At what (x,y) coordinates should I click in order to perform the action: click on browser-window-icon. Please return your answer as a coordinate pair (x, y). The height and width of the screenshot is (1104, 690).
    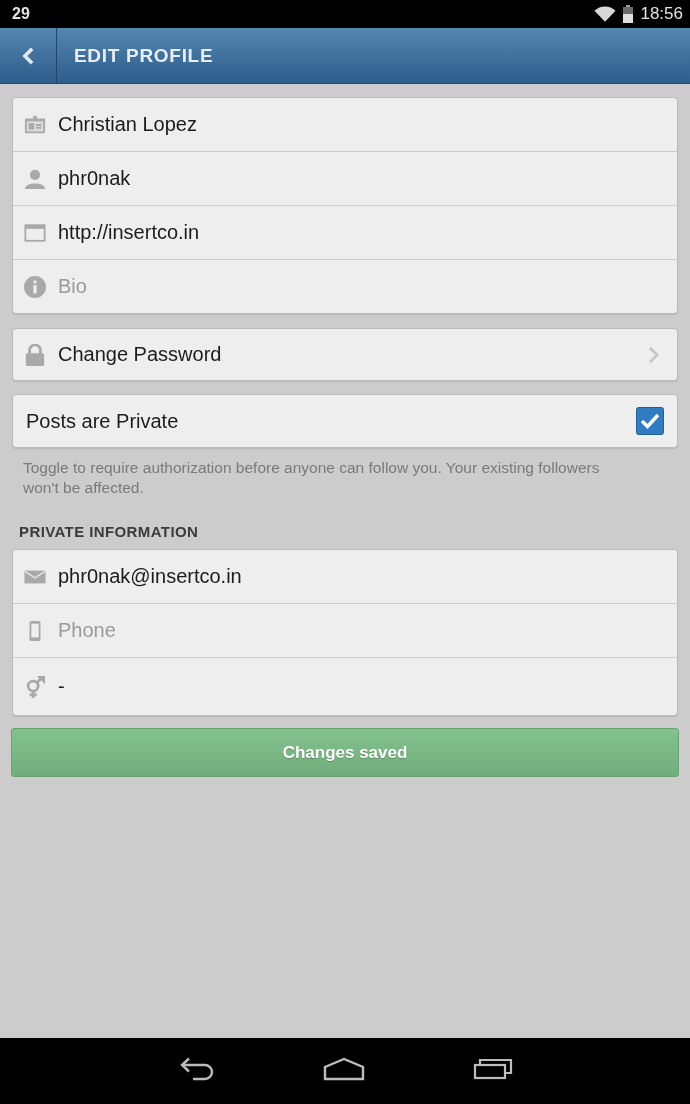
    Looking at the image, I should click on (35, 232).